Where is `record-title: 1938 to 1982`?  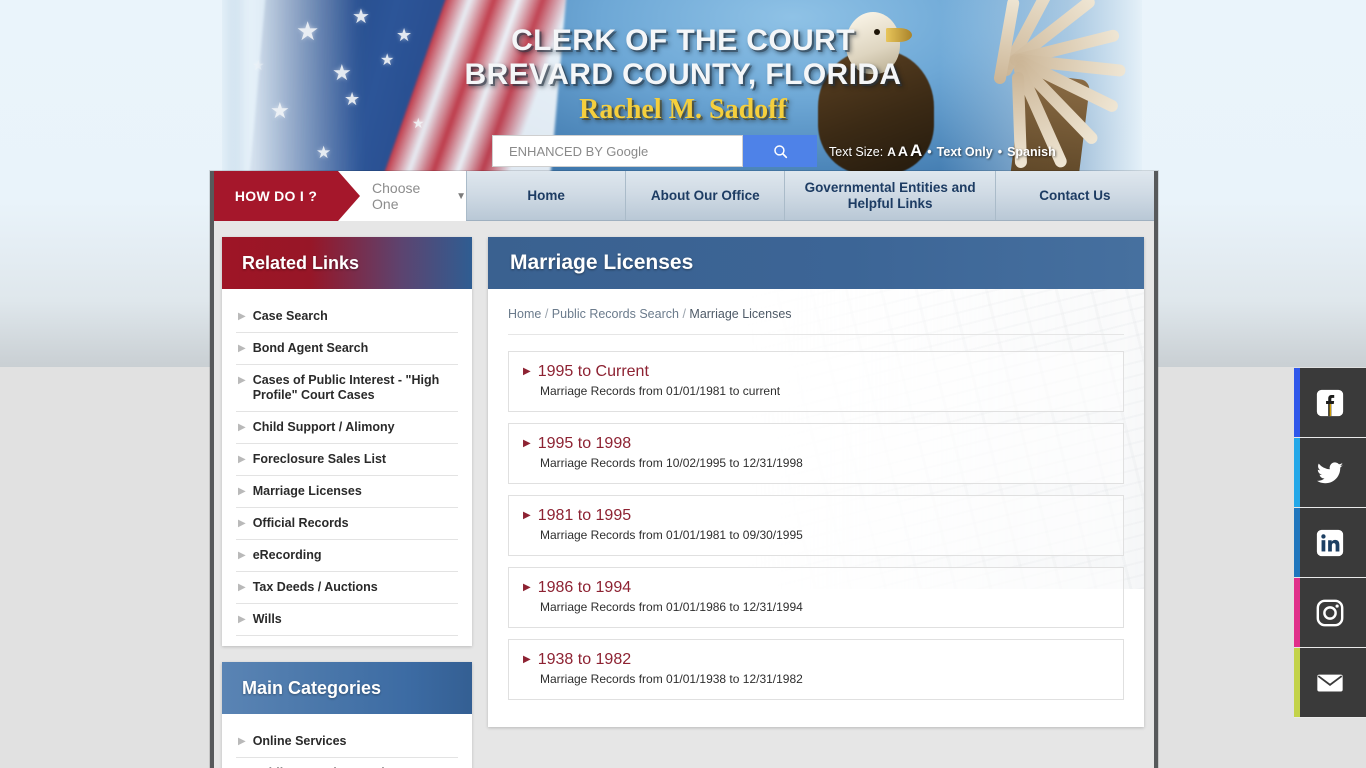
record-title: 1938 to 1982 is located at coordinates (584, 659).